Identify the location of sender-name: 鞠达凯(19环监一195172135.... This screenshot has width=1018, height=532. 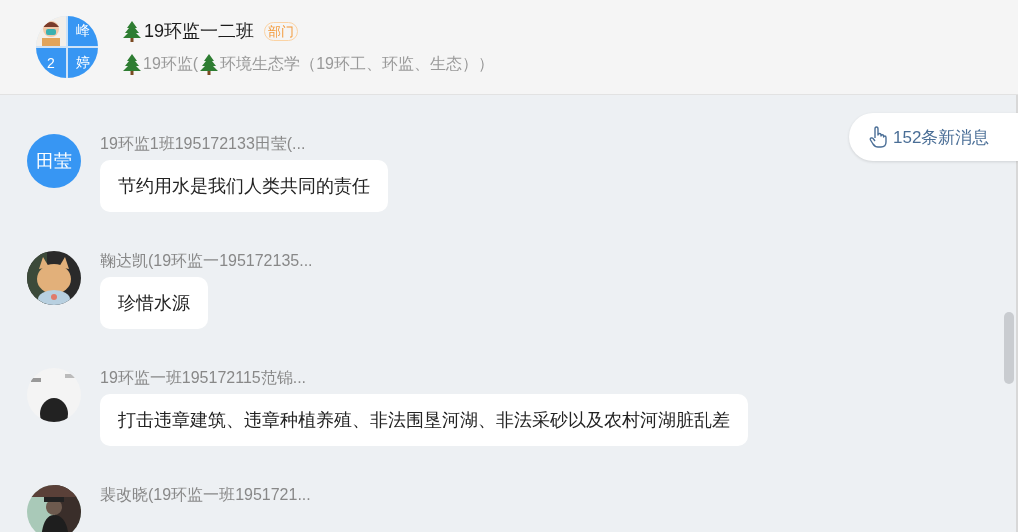
(206, 261).